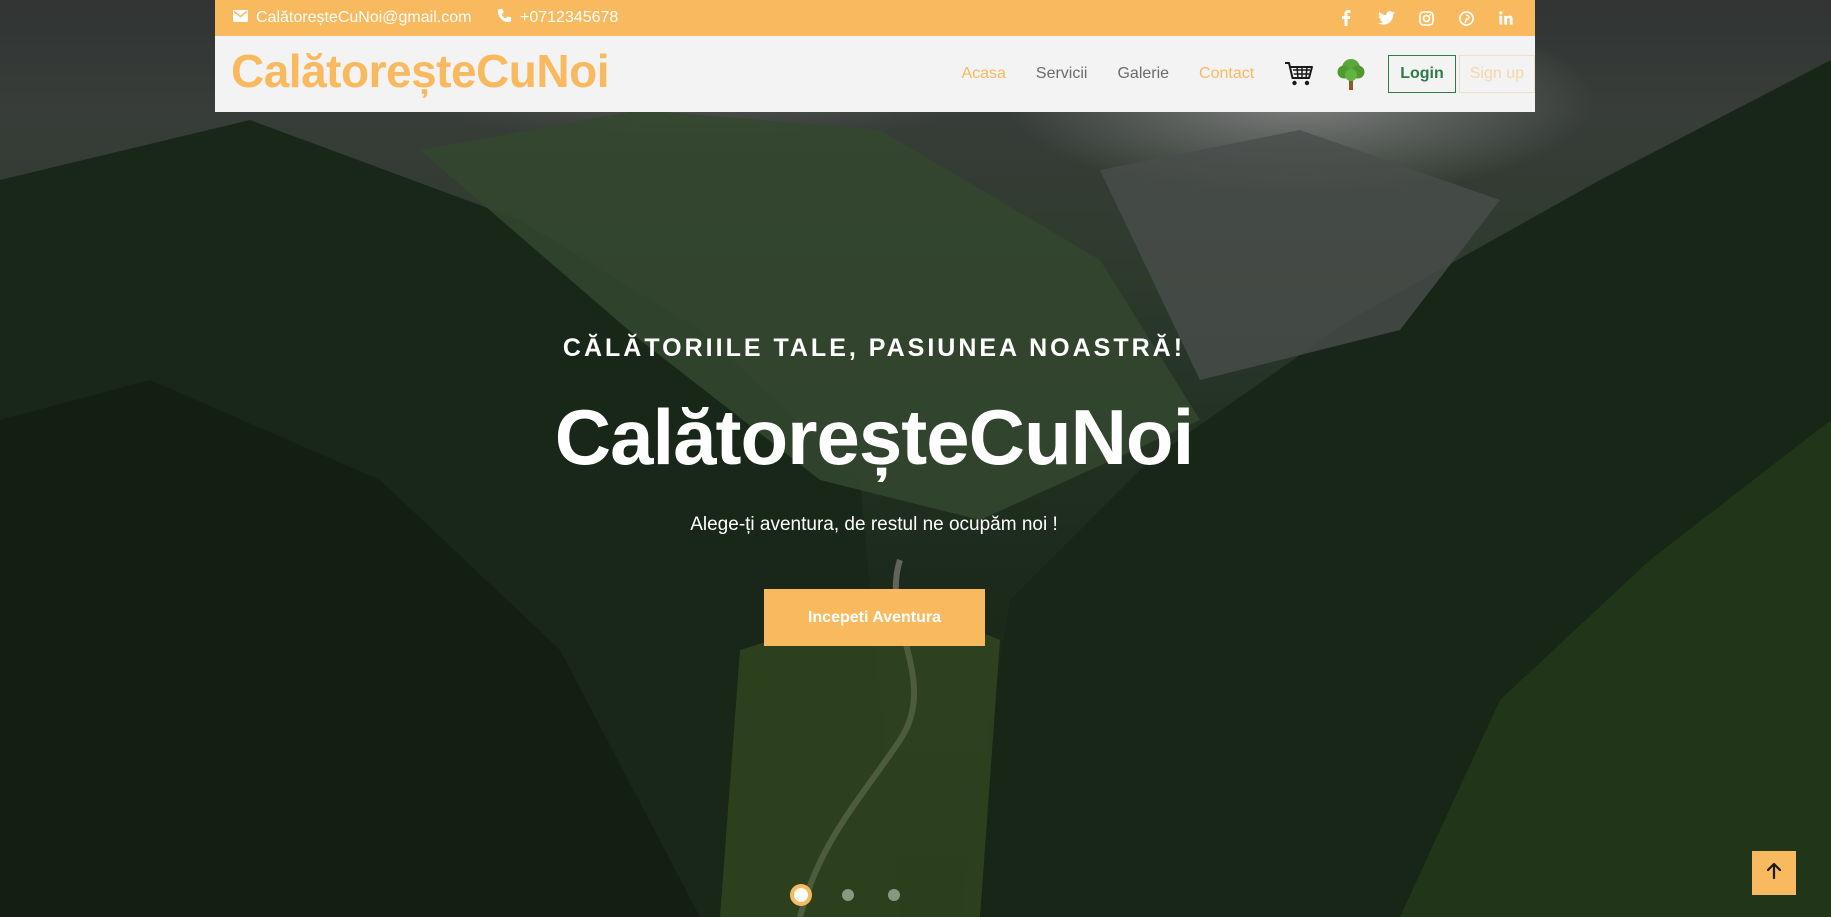 The width and height of the screenshot is (1831, 917). What do you see at coordinates (874, 348) in the screenshot?
I see `hero-subtitle: CĂLĂTORIILE TALE, PASIUNEA NOASTRĂ!` at bounding box center [874, 348].